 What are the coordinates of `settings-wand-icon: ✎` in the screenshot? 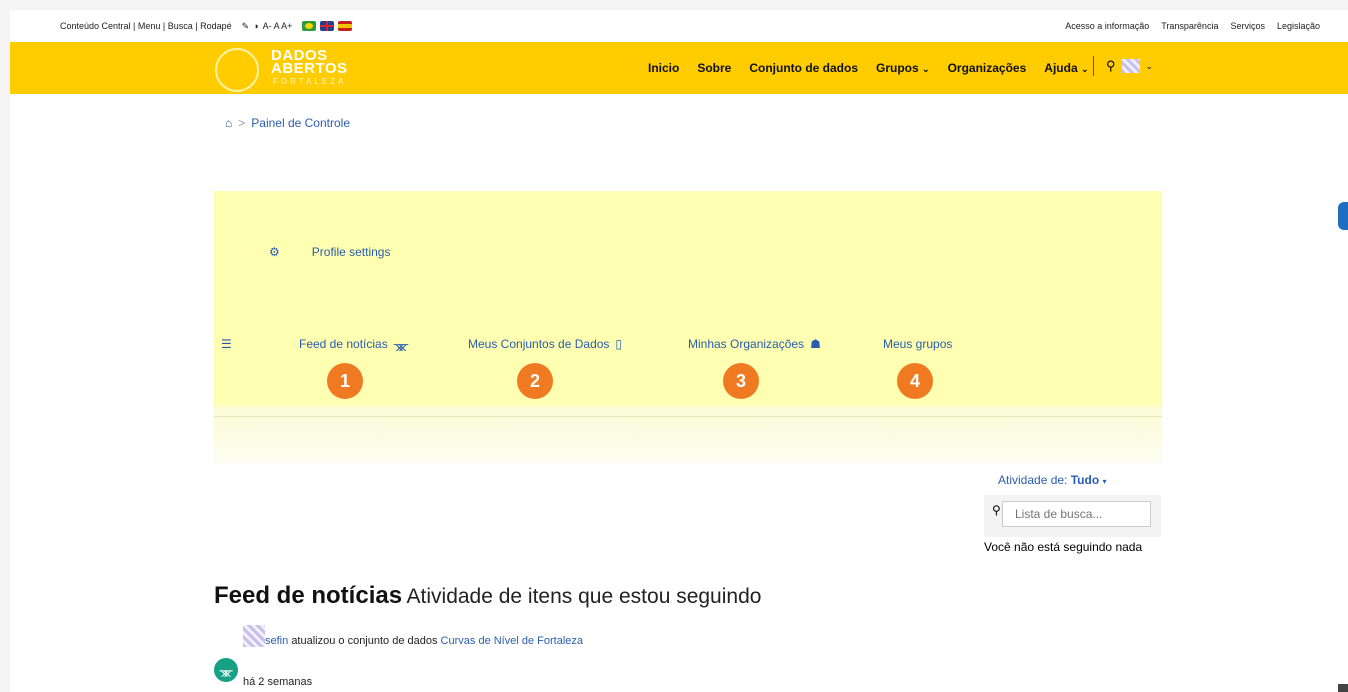 It's located at (246, 26).